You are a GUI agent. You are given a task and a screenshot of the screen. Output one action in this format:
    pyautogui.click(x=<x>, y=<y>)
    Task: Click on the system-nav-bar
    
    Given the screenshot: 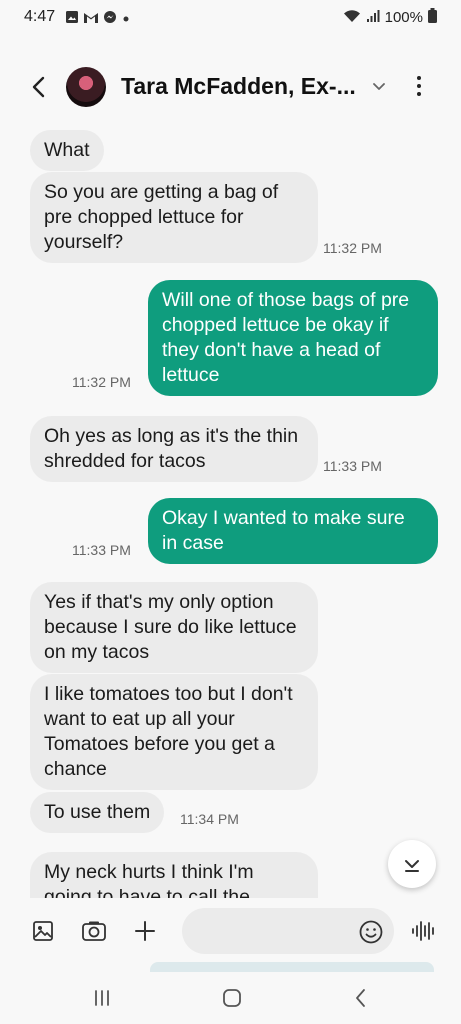 What is the action you would take?
    pyautogui.click(x=230, y=998)
    